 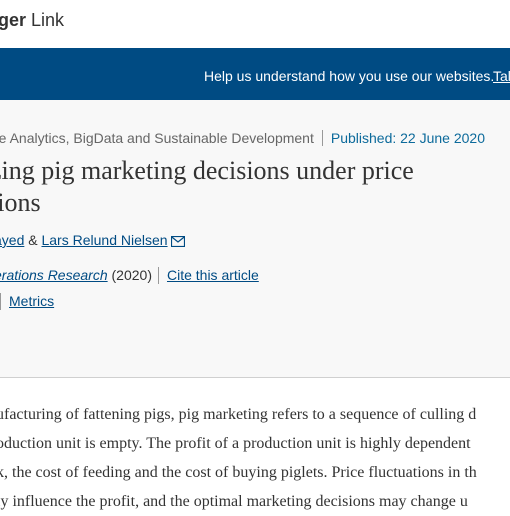 I want to click on author-list: ayed & Lars Relund Nielsen, so click(x=92, y=241).